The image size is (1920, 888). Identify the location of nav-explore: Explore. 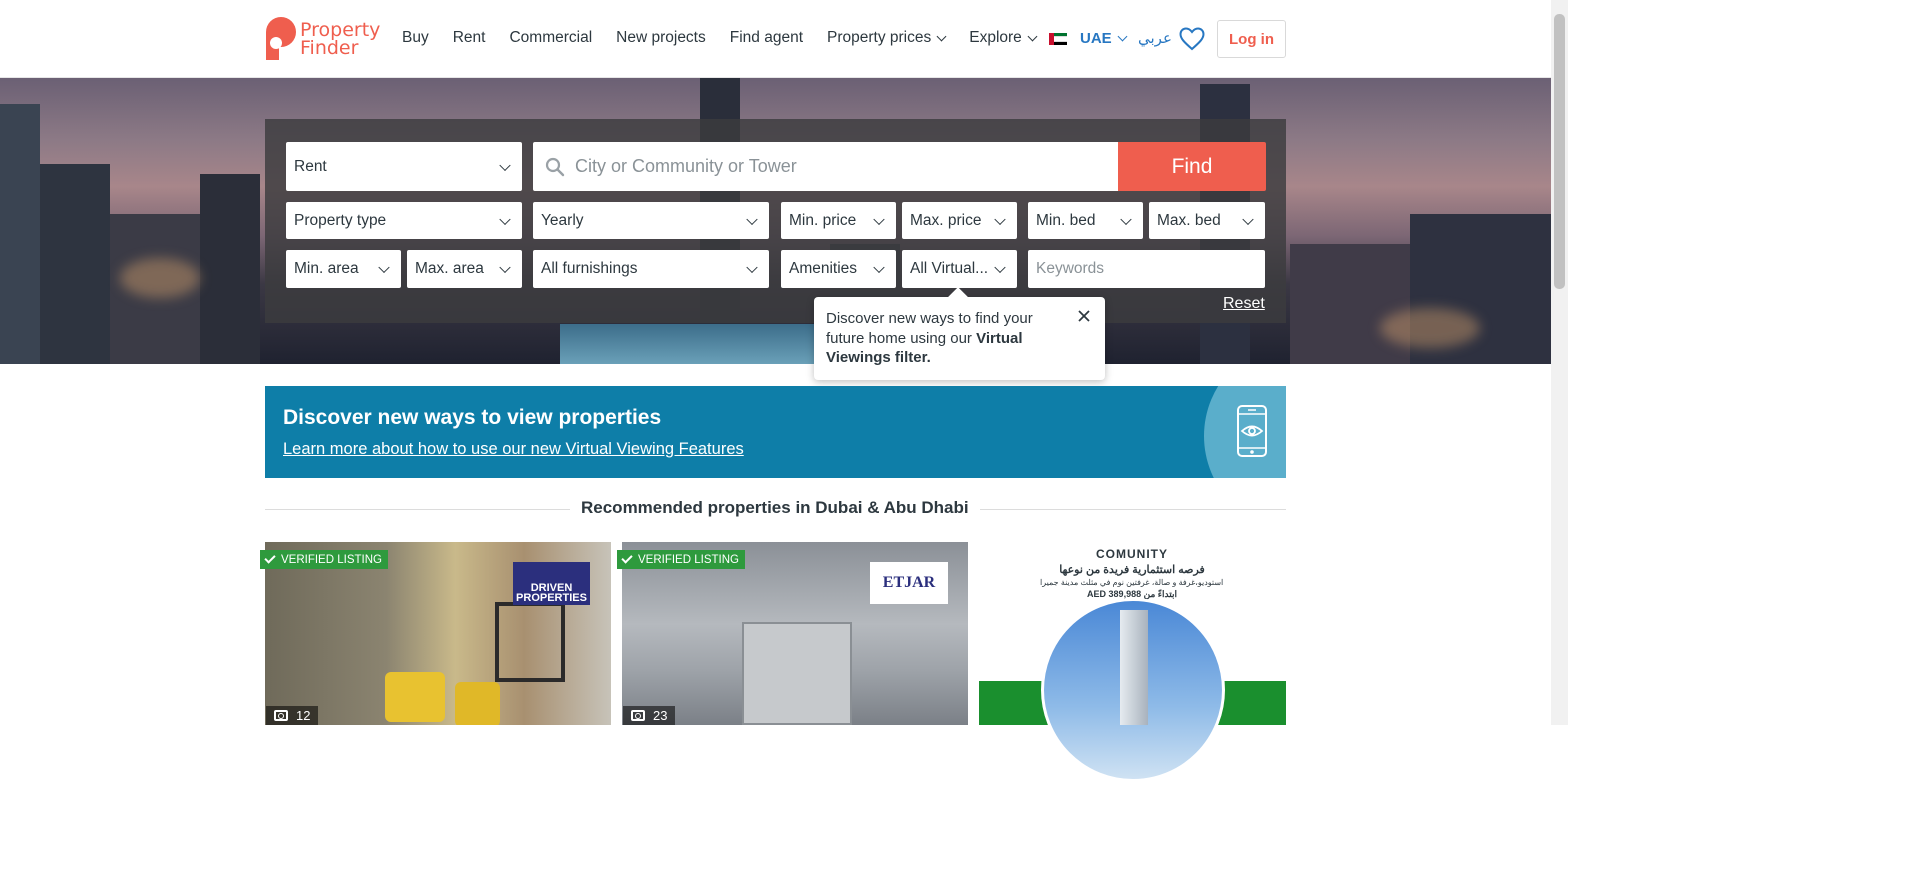
(1003, 38).